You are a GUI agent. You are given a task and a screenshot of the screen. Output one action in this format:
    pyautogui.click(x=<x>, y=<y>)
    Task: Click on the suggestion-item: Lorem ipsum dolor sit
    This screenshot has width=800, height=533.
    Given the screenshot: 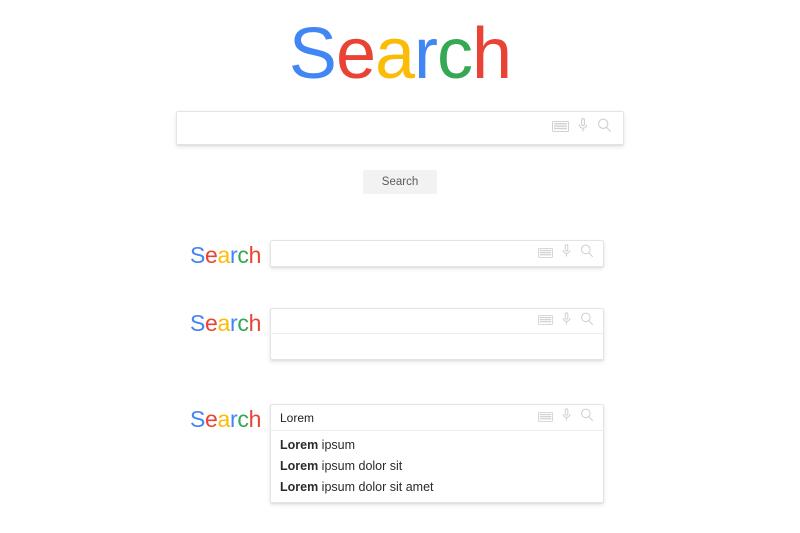 What is the action you would take?
    pyautogui.click(x=437, y=466)
    